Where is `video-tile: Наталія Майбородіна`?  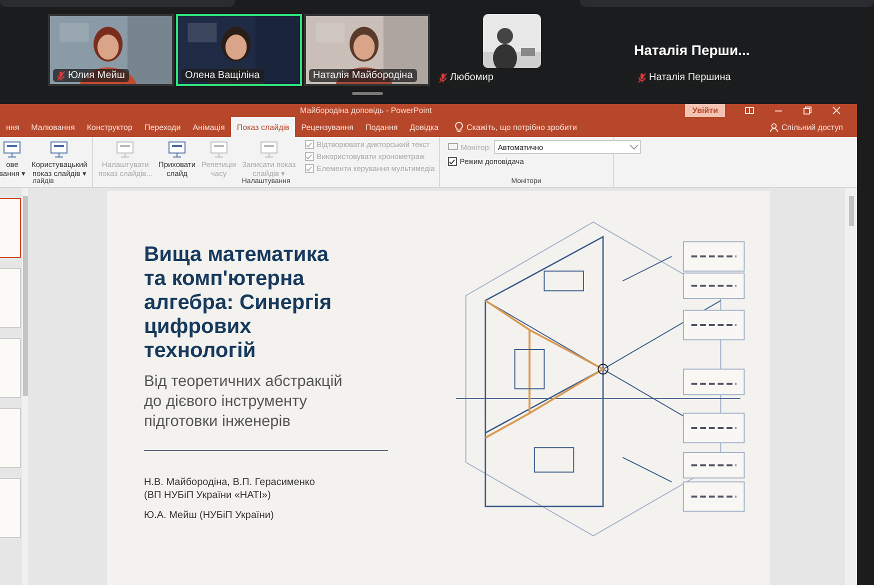 video-tile: Наталія Майбородіна is located at coordinates (367, 50).